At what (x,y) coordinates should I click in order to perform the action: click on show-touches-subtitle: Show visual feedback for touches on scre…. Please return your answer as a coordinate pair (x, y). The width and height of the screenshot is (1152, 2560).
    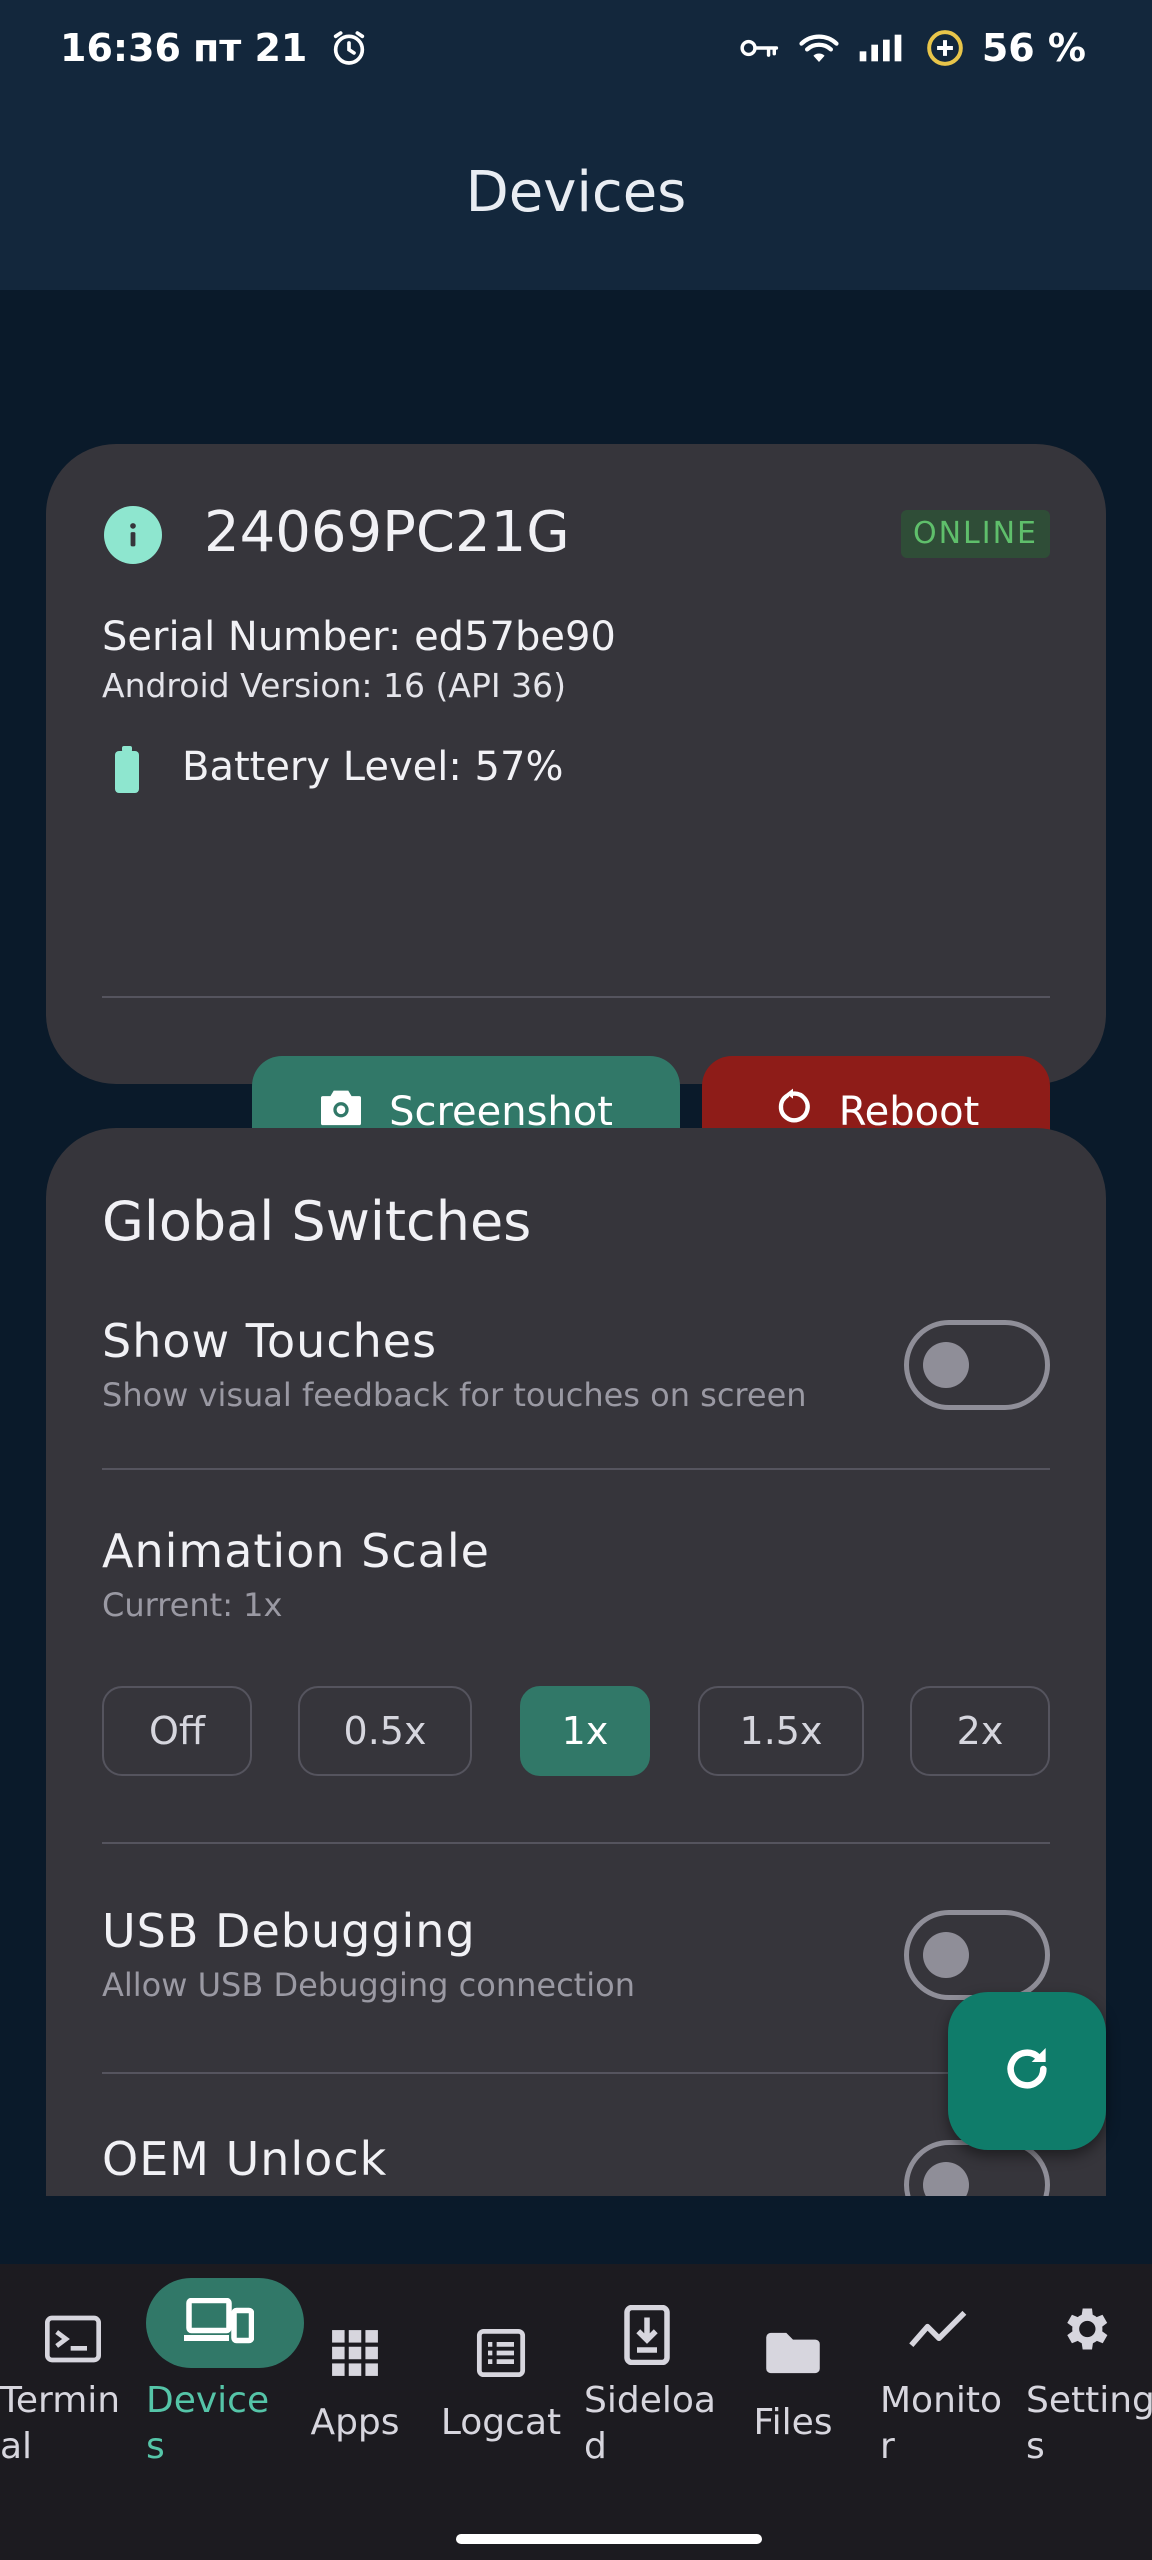
    Looking at the image, I should click on (454, 1395).